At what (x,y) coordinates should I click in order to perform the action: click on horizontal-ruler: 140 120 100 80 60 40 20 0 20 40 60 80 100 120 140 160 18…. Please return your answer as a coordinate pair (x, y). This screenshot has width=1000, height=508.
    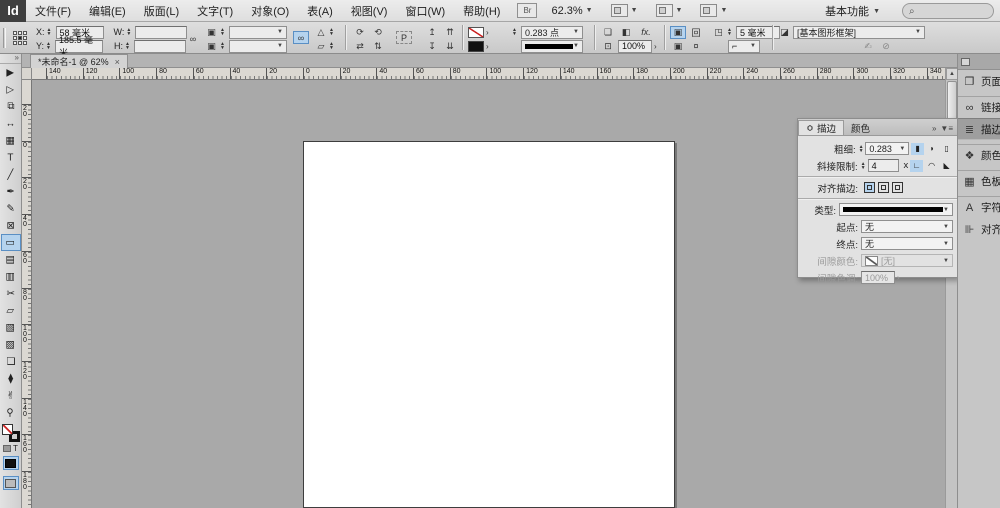
    Looking at the image, I should click on (488, 74).